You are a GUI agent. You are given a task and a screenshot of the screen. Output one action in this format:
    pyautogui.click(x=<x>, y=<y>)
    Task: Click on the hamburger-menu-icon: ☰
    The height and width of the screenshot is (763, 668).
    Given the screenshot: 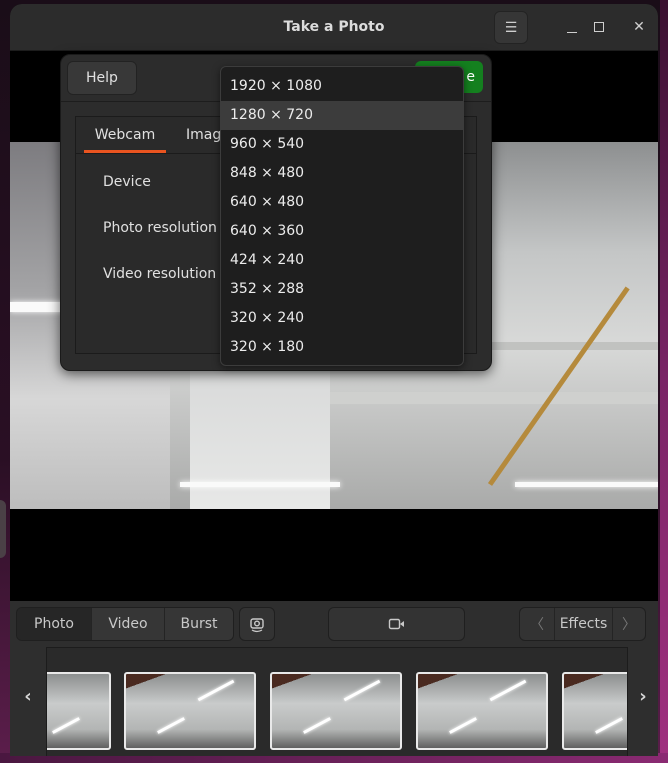 What is the action you would take?
    pyautogui.click(x=511, y=27)
    